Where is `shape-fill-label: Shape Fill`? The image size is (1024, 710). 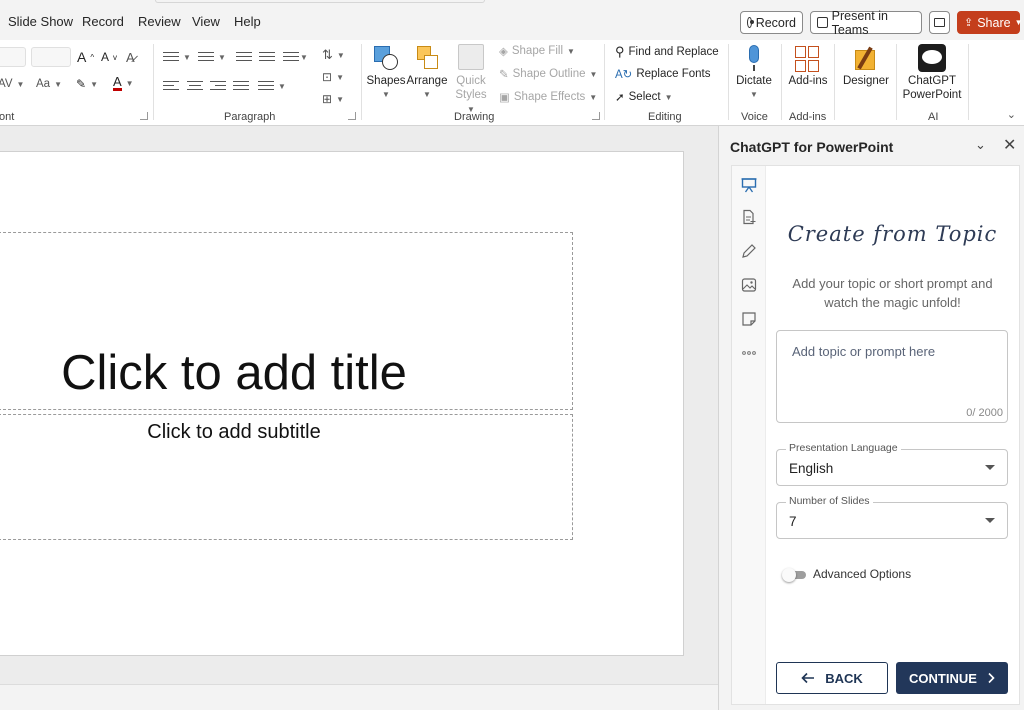
shape-fill-label: Shape Fill is located at coordinates (537, 51).